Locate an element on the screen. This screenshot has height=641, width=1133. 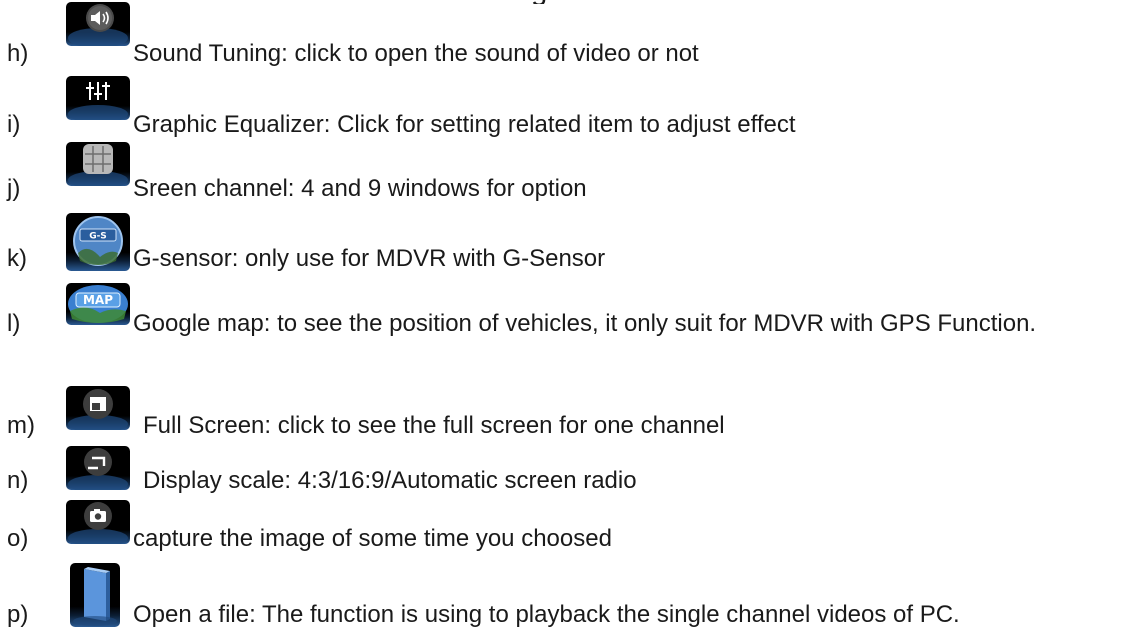
map-icon: MAP is located at coordinates (98, 304).